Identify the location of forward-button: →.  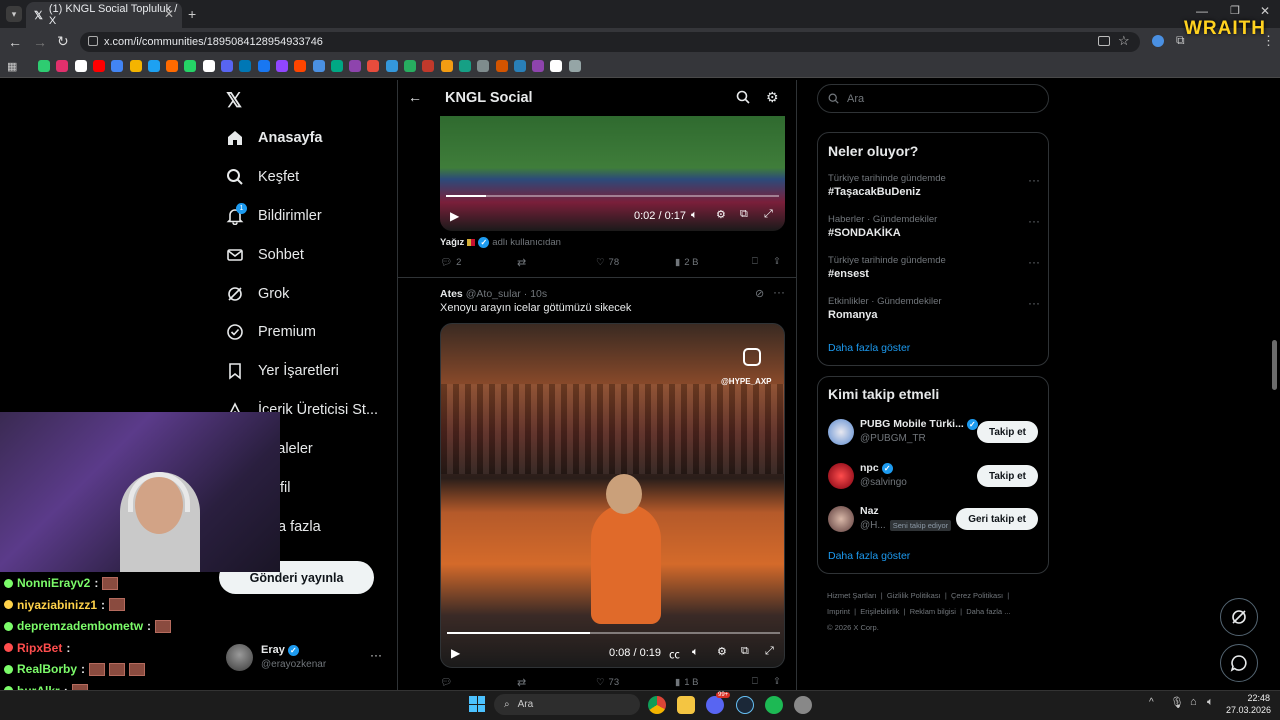
(40, 42).